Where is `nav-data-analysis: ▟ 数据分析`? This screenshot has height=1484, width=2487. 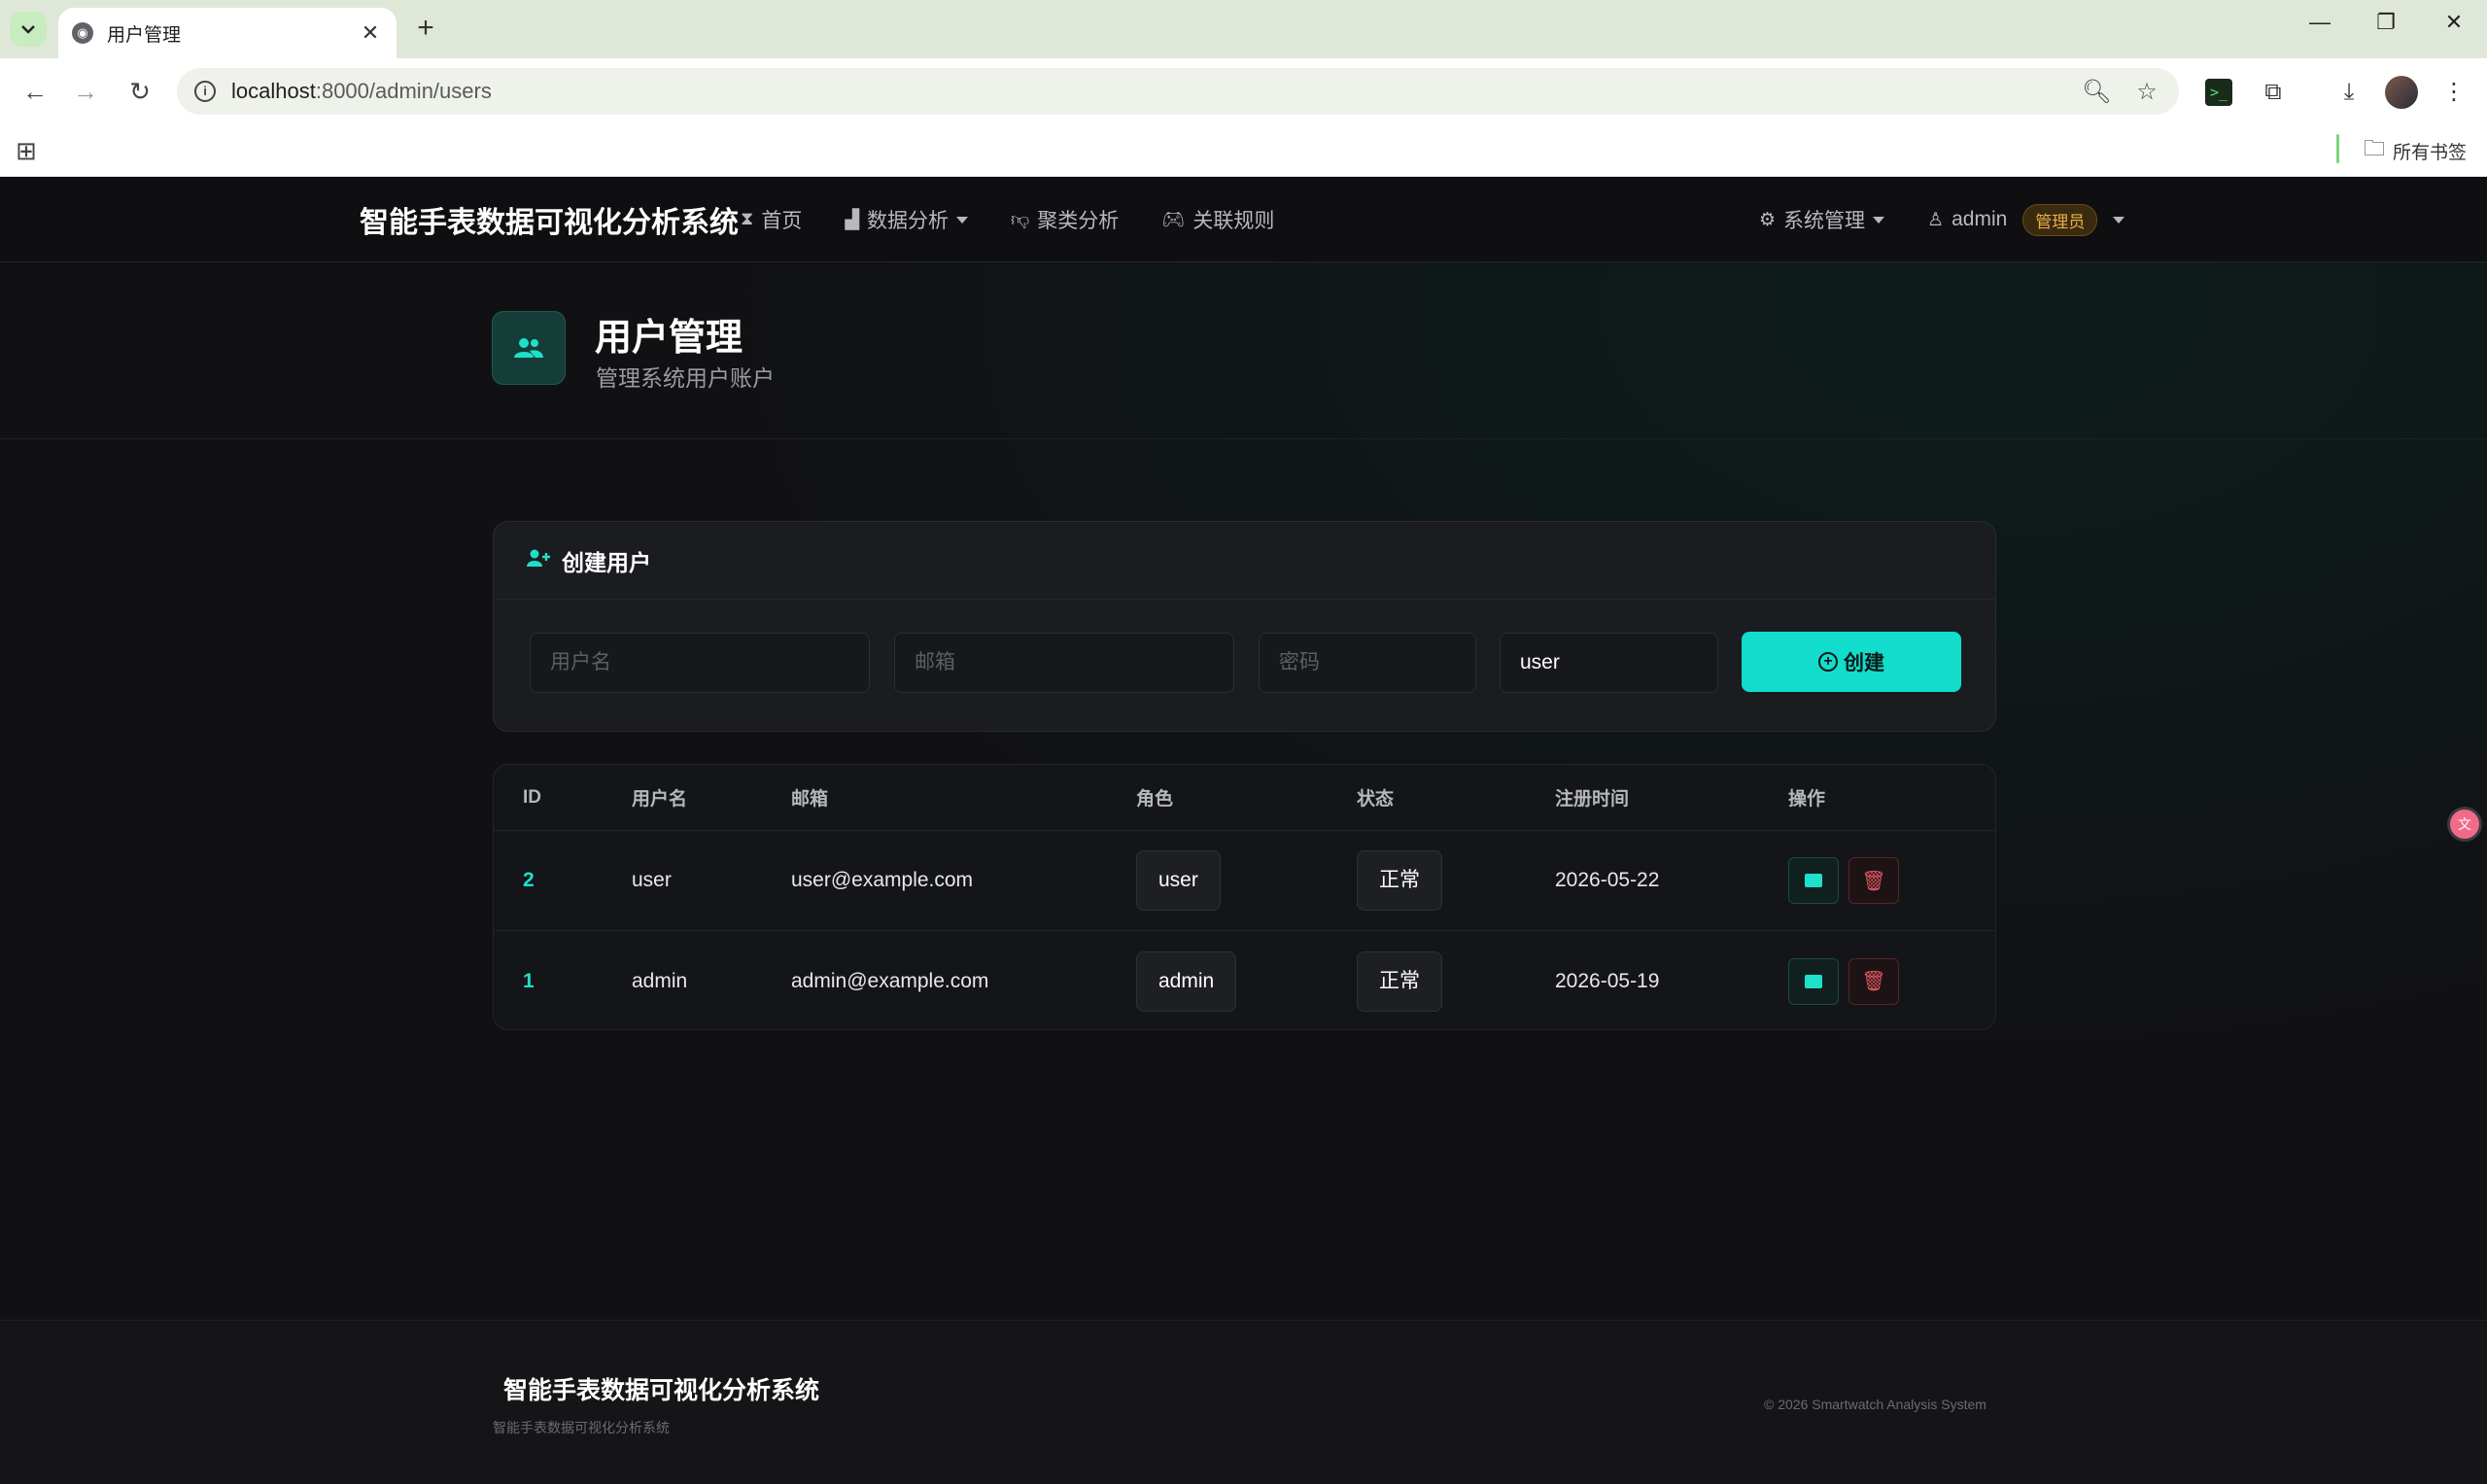
nav-data-analysis: ▟ 数据分析 is located at coordinates (906, 219).